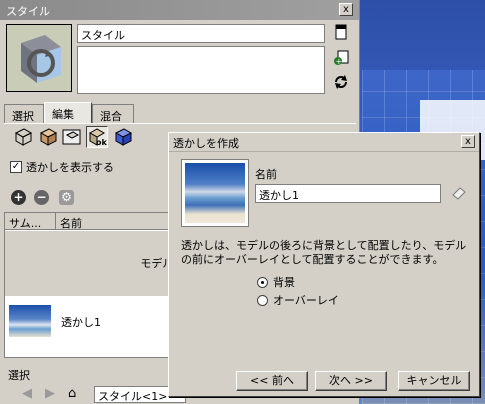 Image resolution: width=485 pixels, height=404 pixels. Describe the element at coordinates (66, 197) in the screenshot. I see `settings-icon: ⚙` at that location.